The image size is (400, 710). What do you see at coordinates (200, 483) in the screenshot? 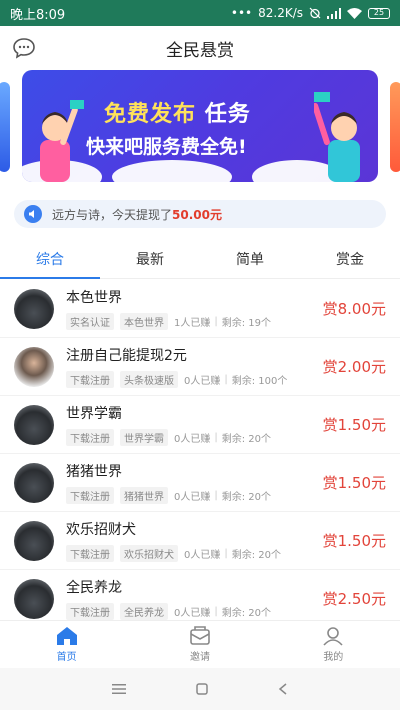
I see `task-row: 猪猪世界 下载注册 猪猪世界 0人已赚 | 剩余: 20个 赏1.50元` at bounding box center [200, 483].